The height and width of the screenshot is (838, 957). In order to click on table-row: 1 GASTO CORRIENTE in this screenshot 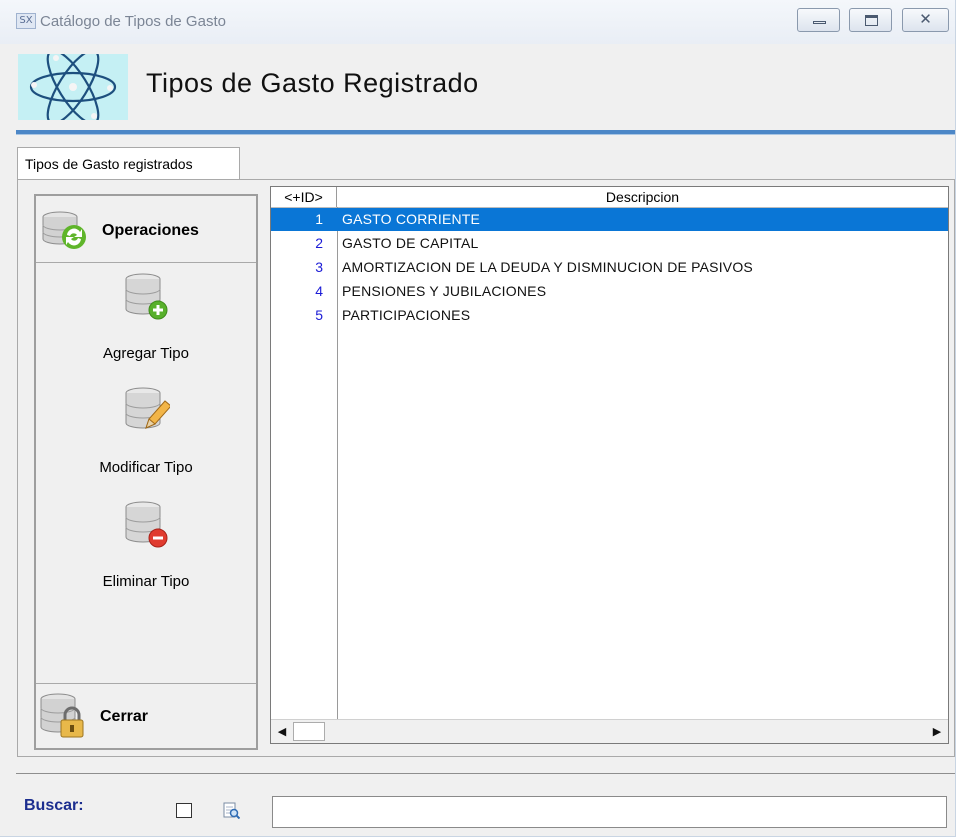, I will do `click(609, 219)`.